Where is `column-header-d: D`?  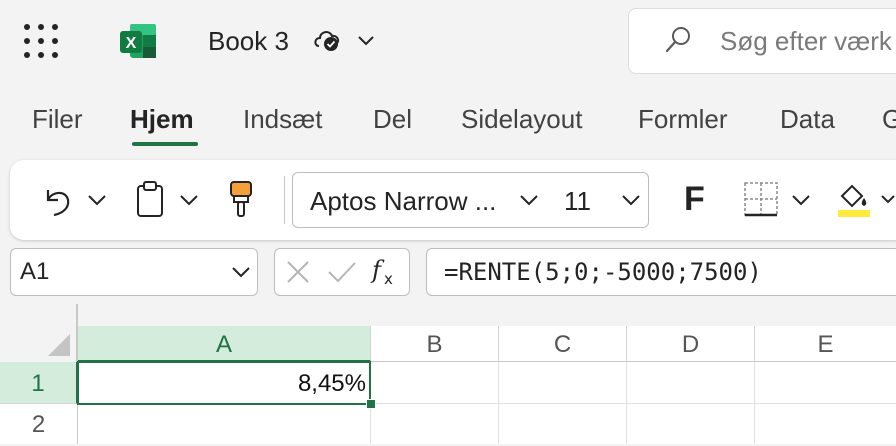 column-header-d: D is located at coordinates (691, 344).